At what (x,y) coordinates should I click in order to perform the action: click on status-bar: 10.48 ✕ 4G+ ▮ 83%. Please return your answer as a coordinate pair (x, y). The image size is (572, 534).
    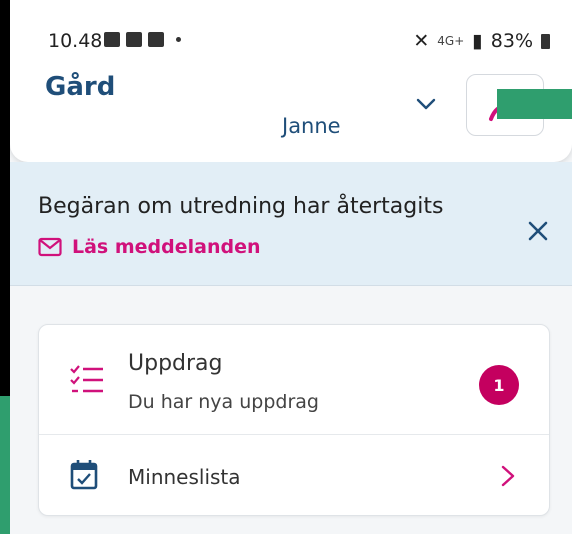
    Looking at the image, I should click on (291, 41).